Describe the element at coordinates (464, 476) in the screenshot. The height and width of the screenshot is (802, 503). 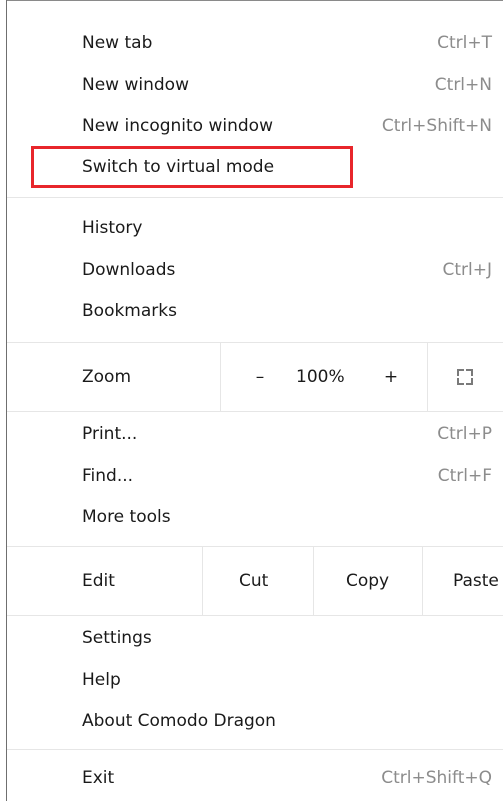
I see `find-shortcut: Ctrl+F` at that location.